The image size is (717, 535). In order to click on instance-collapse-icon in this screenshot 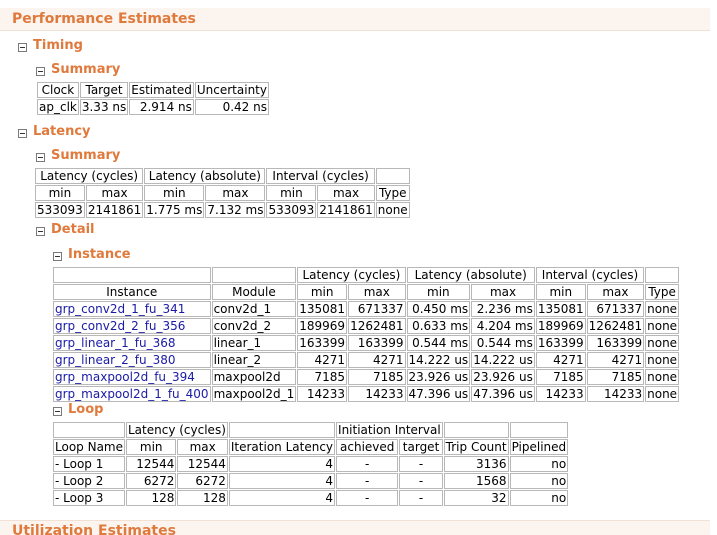, I will do `click(57, 256)`.